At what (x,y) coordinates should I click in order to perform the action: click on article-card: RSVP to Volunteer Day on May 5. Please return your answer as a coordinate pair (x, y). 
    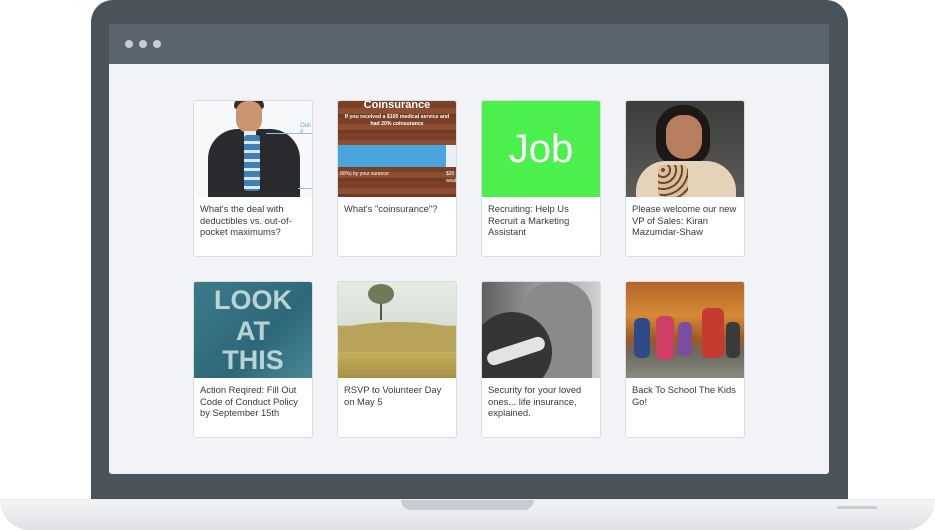
    Looking at the image, I should click on (397, 359).